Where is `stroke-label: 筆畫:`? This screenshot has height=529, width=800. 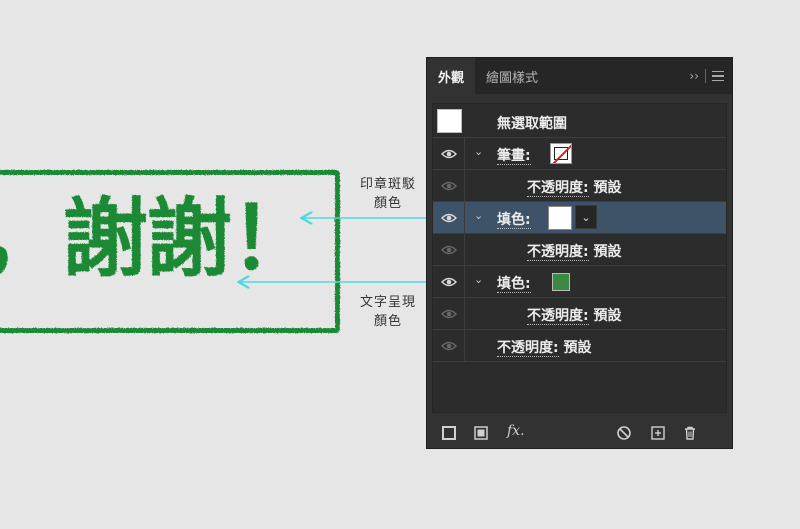 stroke-label: 筆畫: is located at coordinates (514, 155).